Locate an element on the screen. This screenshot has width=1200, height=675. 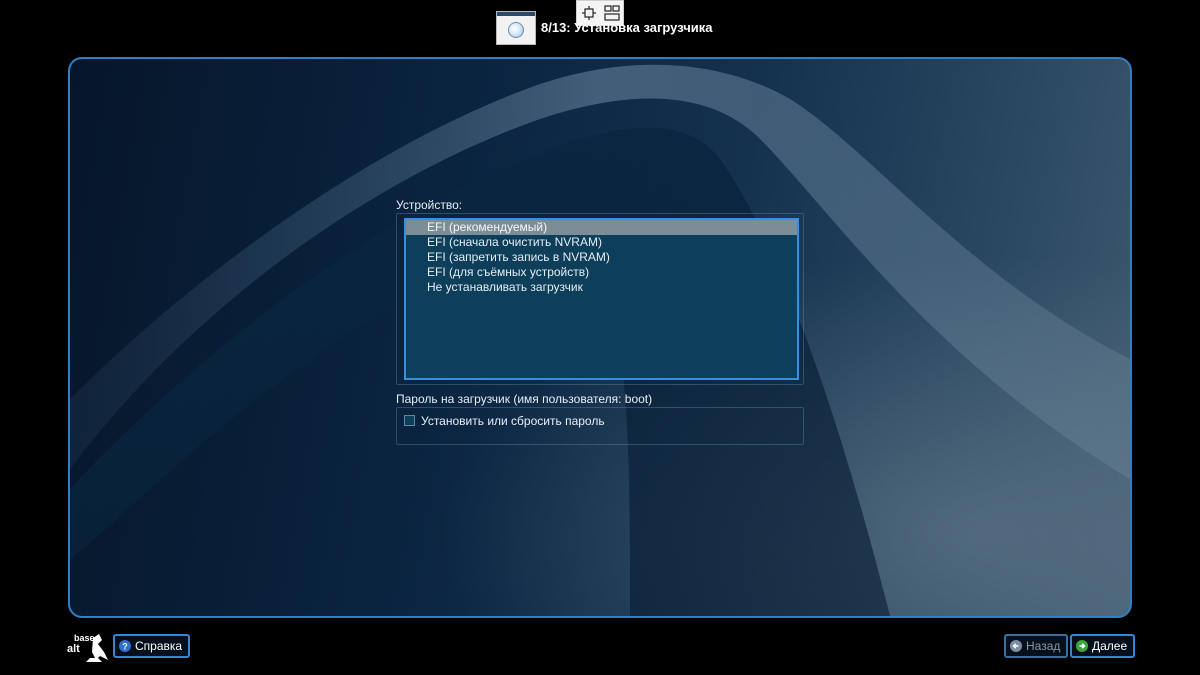
device-option: EFI (запретить запись в NVRAM) is located at coordinates (601, 257).